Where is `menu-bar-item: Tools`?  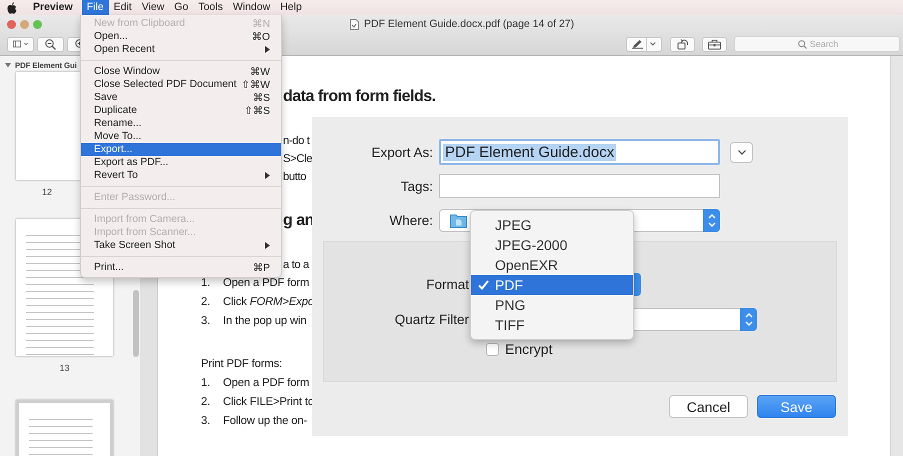
menu-bar-item: Tools is located at coordinates (210, 7).